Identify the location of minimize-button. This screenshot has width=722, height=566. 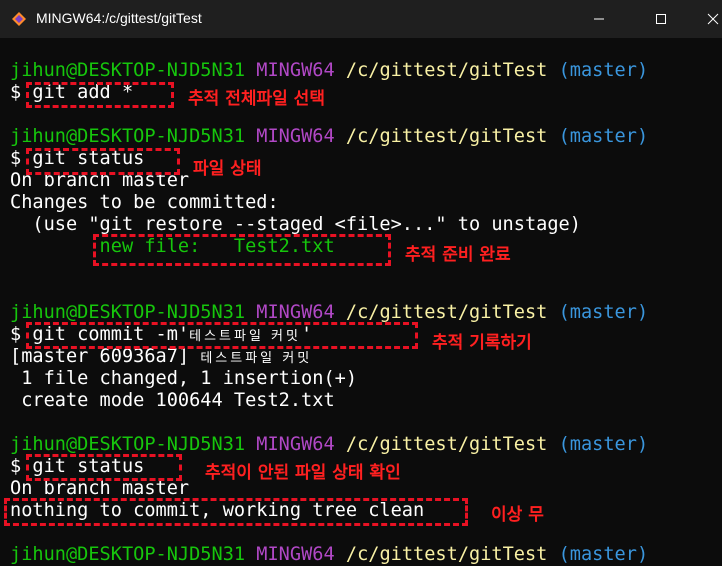
(599, 19).